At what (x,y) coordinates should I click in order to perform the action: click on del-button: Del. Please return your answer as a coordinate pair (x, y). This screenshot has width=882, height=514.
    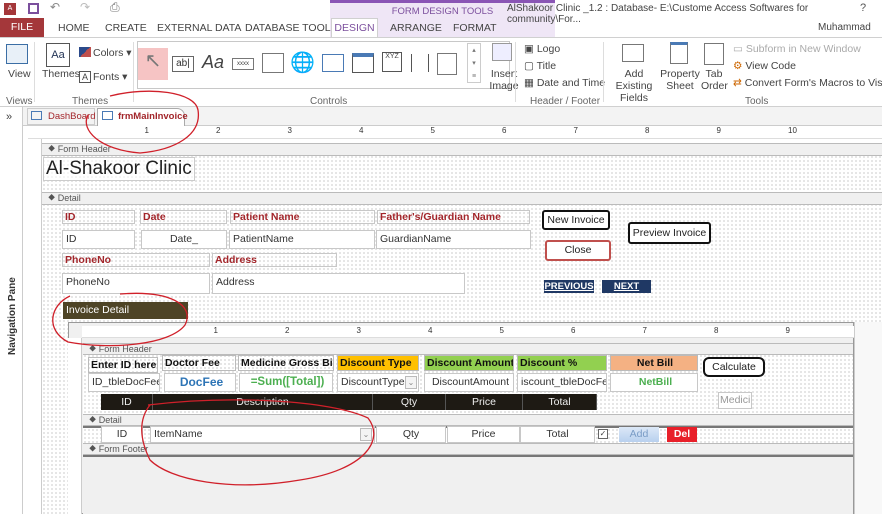
    Looking at the image, I should click on (682, 434).